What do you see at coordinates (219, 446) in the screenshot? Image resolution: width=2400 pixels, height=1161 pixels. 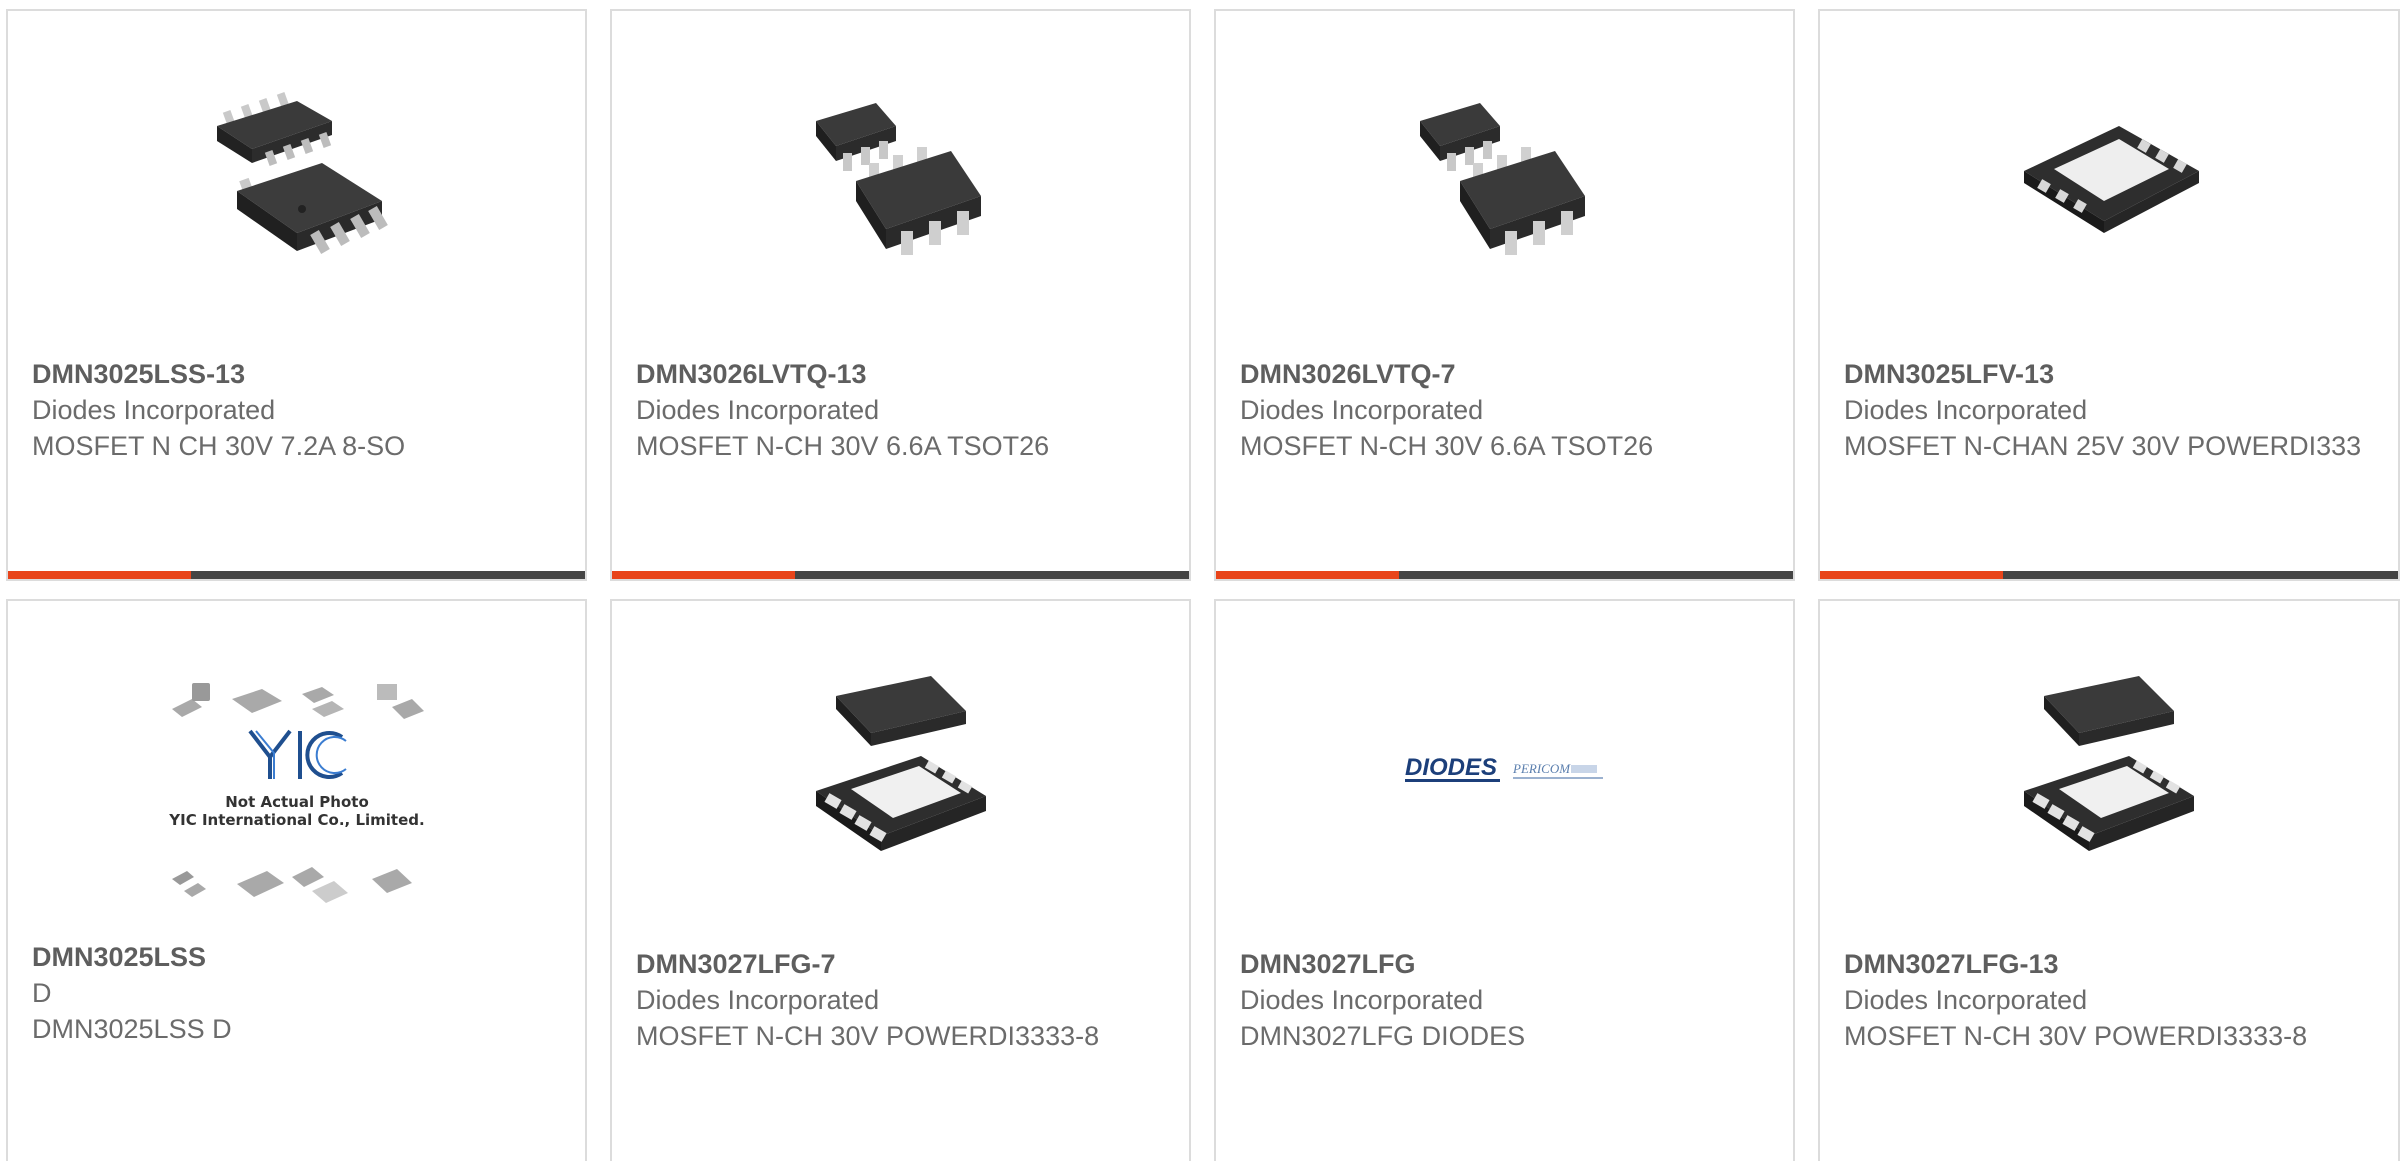 I see `description: MOSFET N CH 30V 7.2A 8-SO` at bounding box center [219, 446].